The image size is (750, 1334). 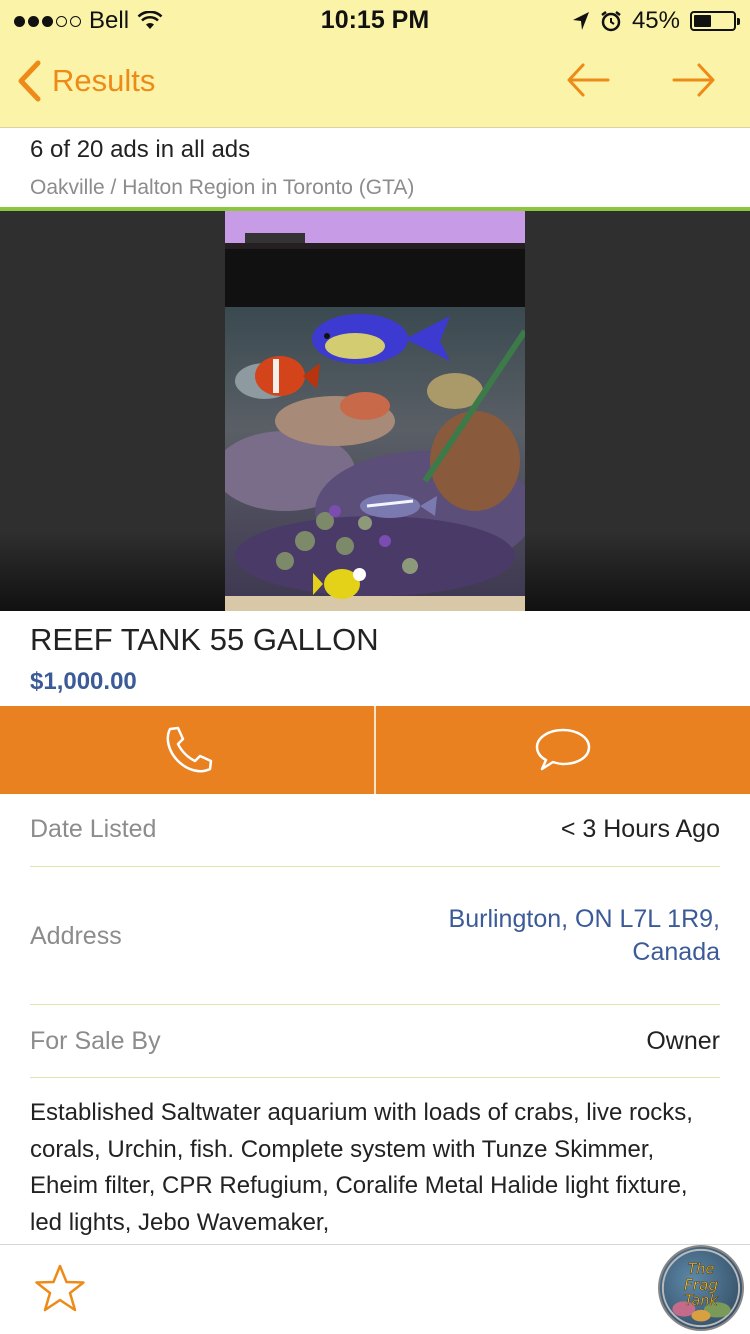 I want to click on chevron-left-icon, so click(x=29, y=81).